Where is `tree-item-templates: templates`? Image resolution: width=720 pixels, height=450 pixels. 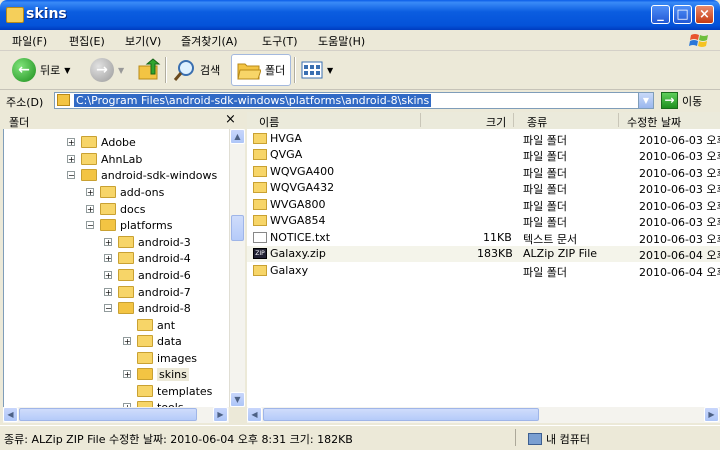
tree-item-templates: templates is located at coordinates (174, 391).